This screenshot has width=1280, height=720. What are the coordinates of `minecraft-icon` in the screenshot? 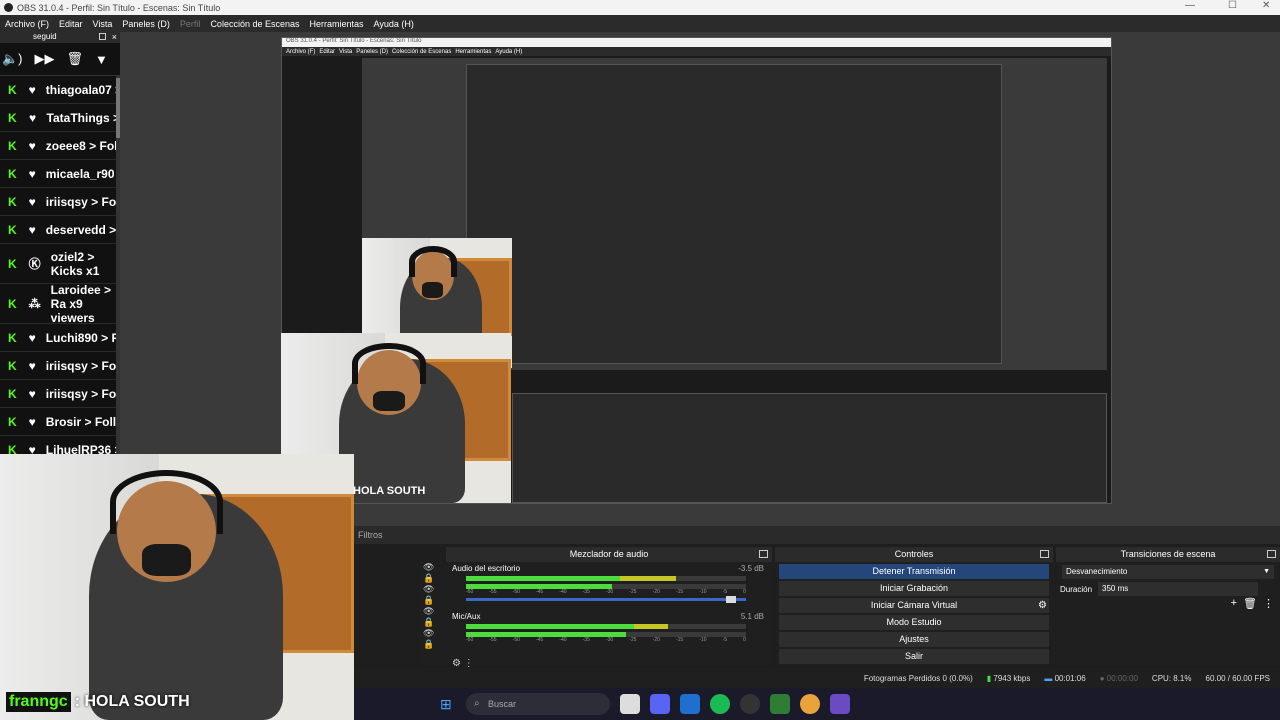 It's located at (780, 704).